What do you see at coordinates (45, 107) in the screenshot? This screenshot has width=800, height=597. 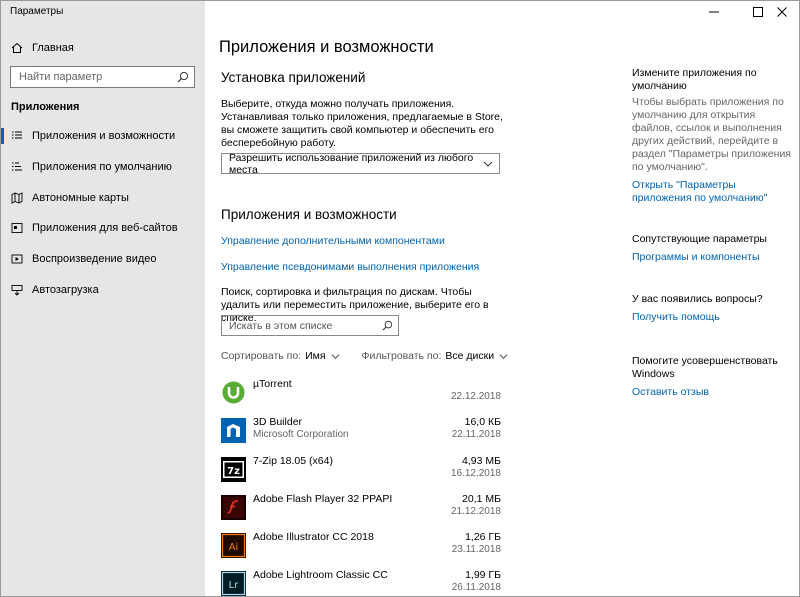 I see `sidebar-section-title: Приложения` at bounding box center [45, 107].